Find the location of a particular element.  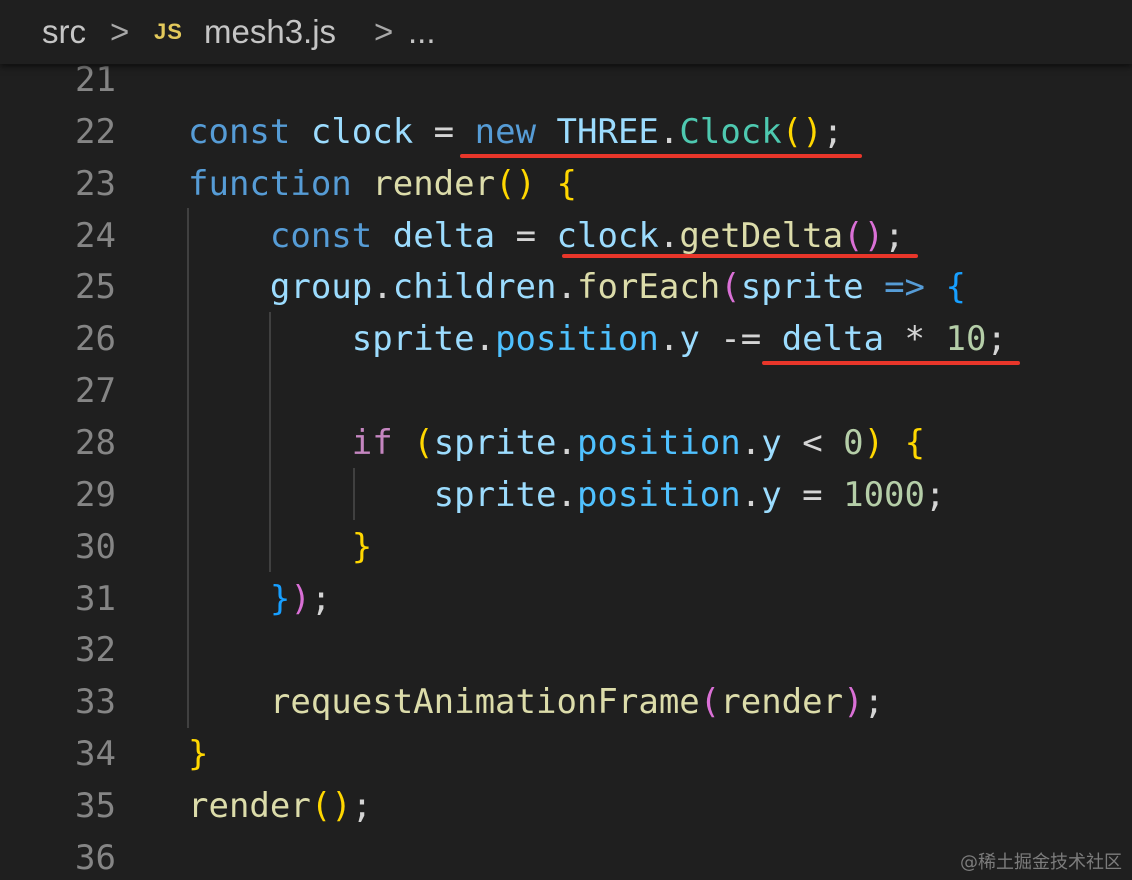

code-token: * is located at coordinates (915, 339).